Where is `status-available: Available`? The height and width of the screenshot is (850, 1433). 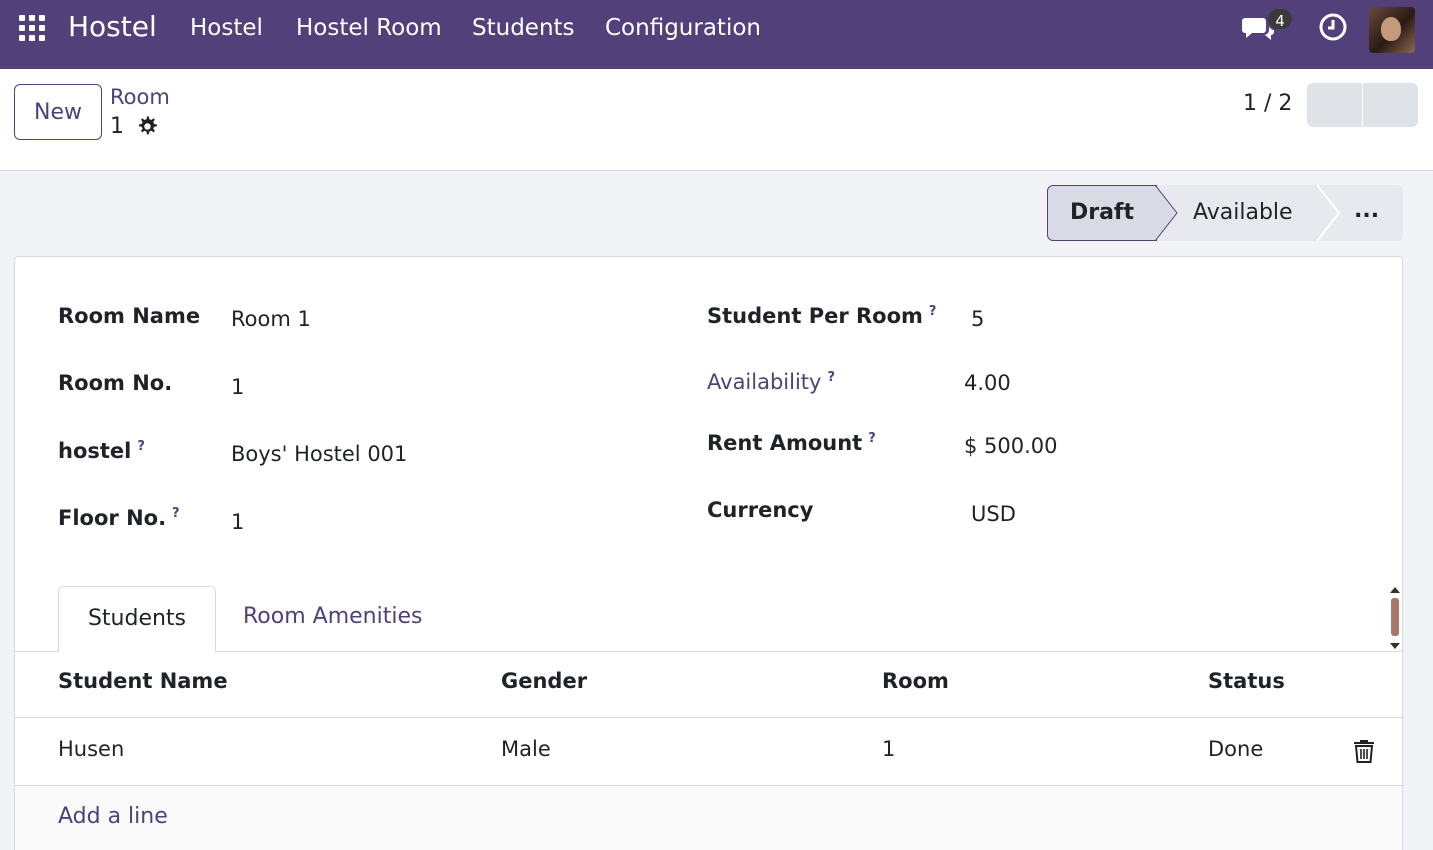 status-available: Available is located at coordinates (1243, 213).